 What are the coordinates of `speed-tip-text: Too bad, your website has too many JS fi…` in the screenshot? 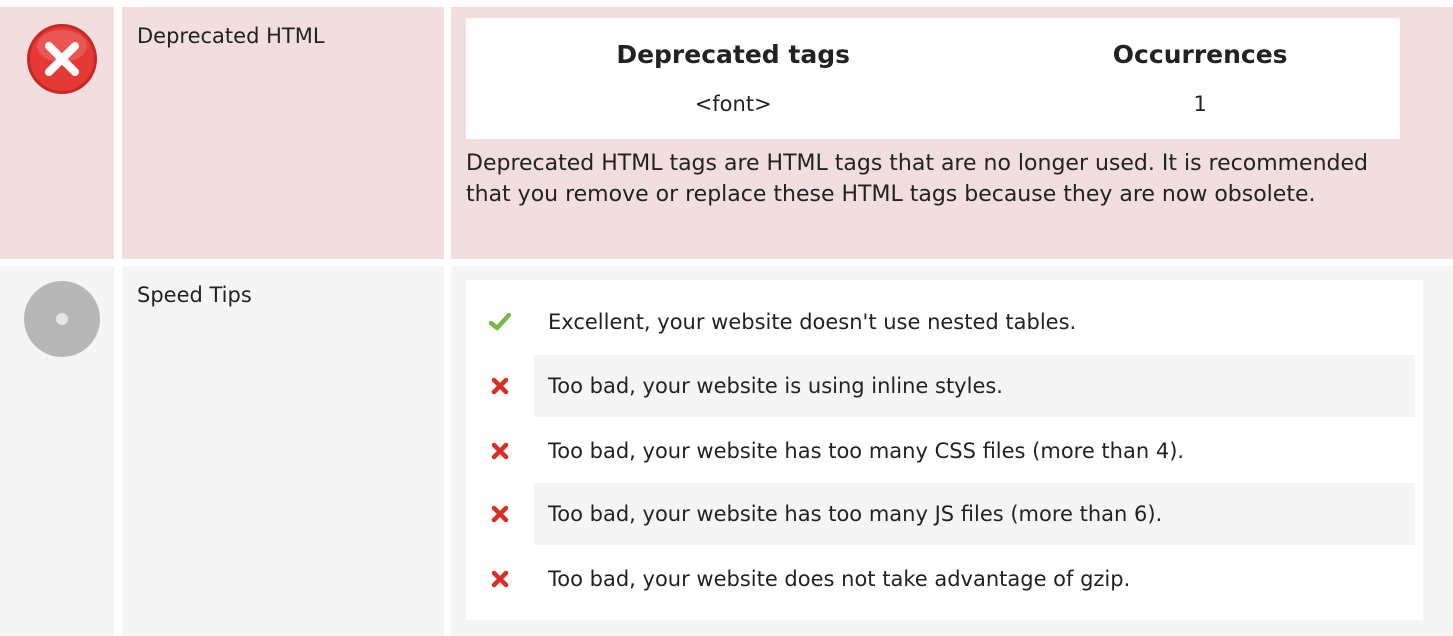 It's located at (974, 514).